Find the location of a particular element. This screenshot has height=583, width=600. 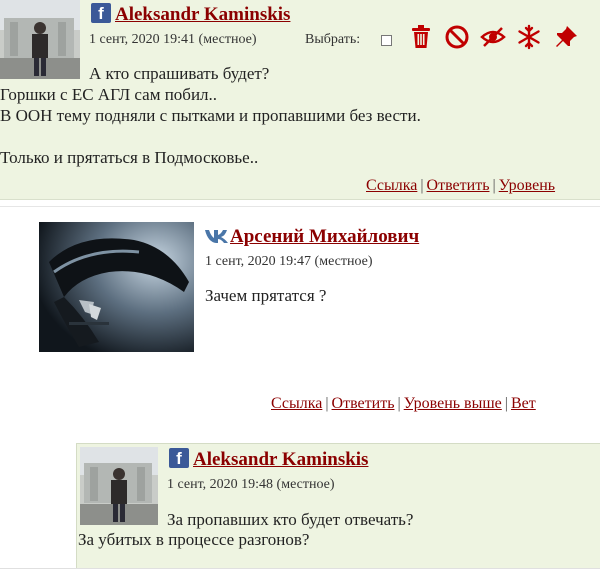

branch-action: Вет is located at coordinates (523, 403).